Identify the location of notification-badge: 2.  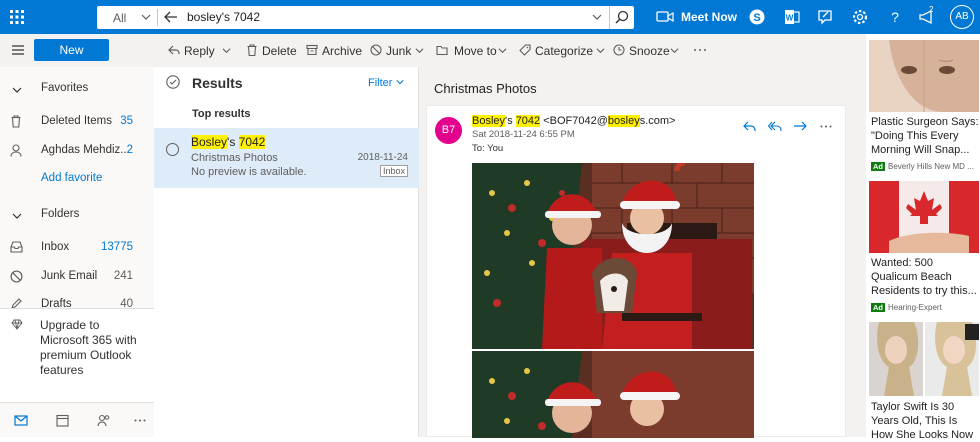
(931, 9).